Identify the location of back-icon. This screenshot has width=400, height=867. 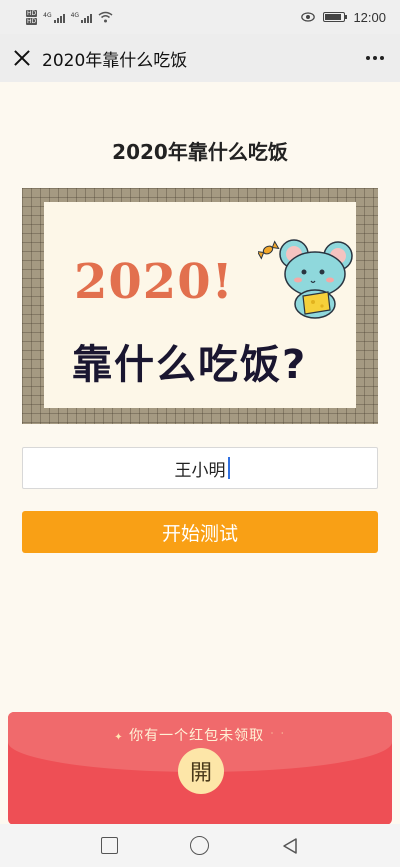
(290, 846).